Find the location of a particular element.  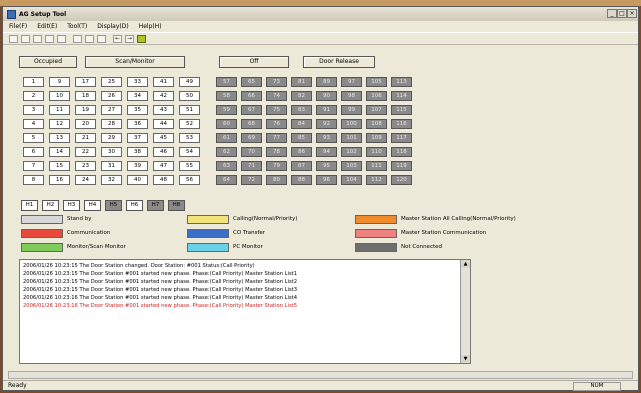

station-cell: 30 is located at coordinates (111, 152).